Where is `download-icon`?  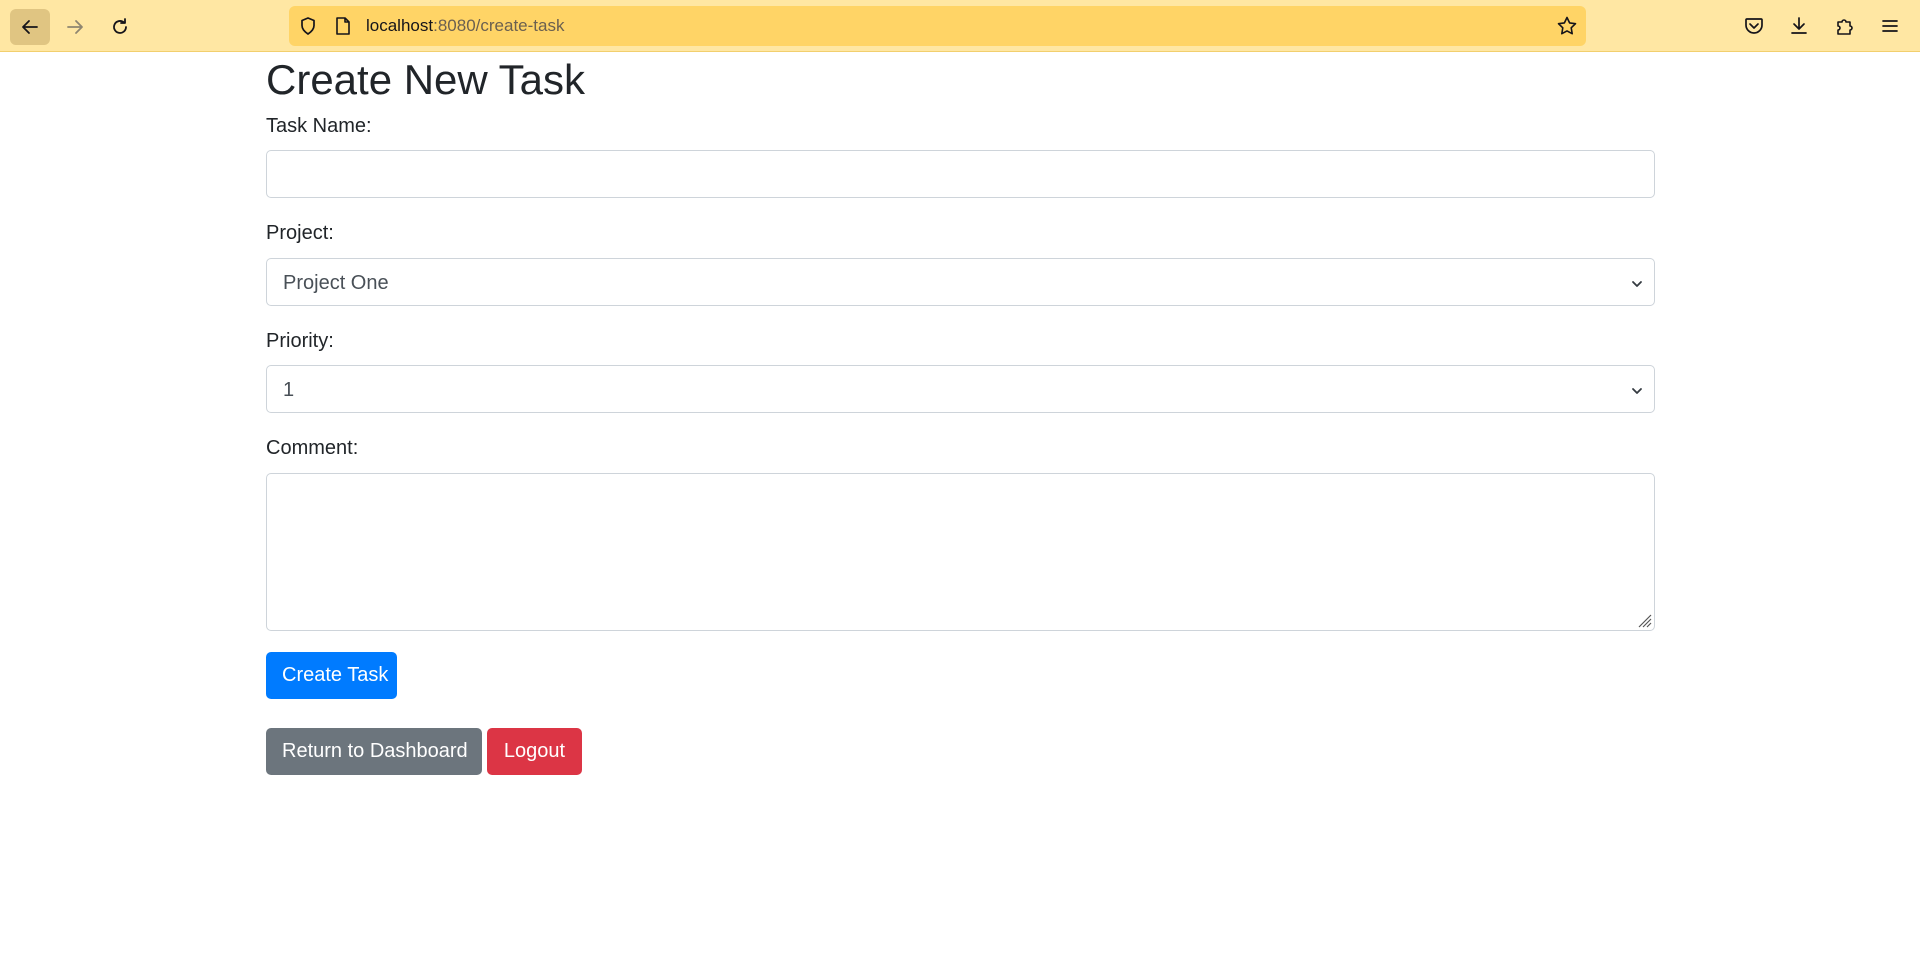 download-icon is located at coordinates (1799, 25).